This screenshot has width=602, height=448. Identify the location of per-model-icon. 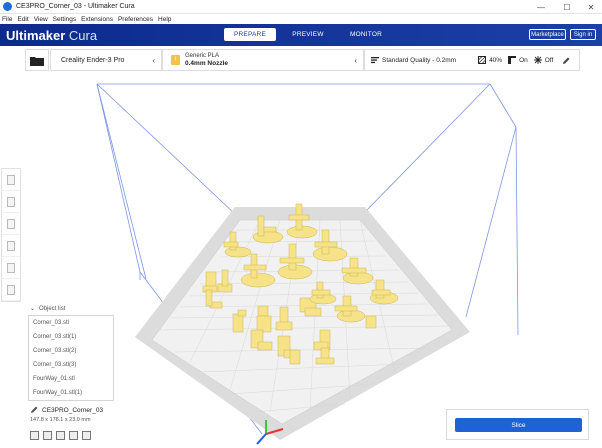
(11, 267).